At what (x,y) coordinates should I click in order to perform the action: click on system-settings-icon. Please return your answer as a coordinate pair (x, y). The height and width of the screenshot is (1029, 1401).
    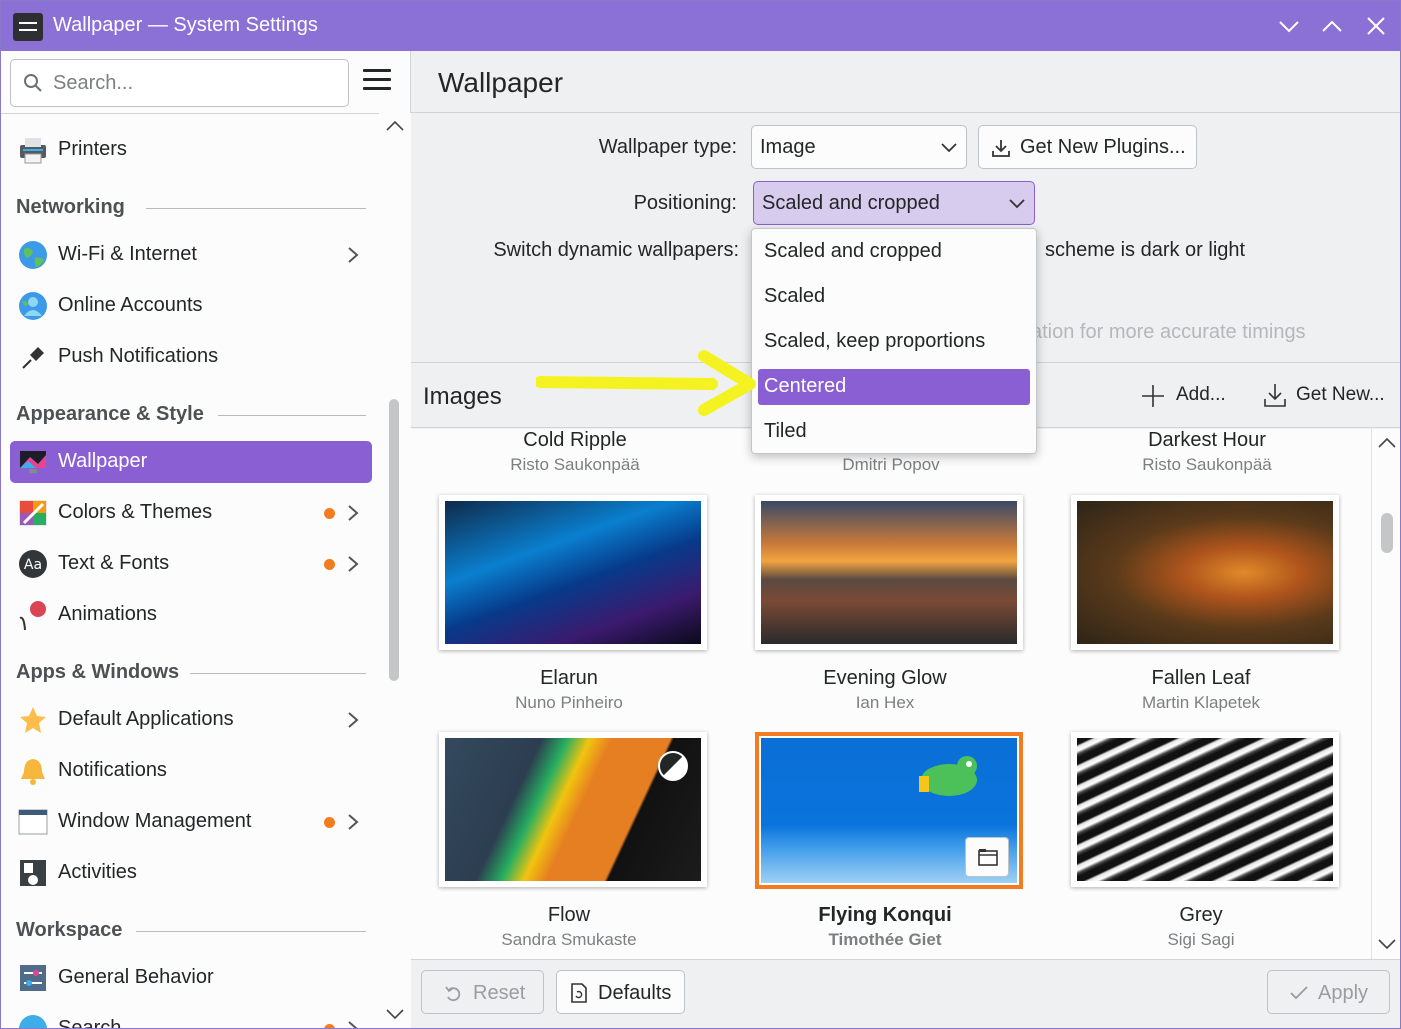
    Looking at the image, I should click on (28, 27).